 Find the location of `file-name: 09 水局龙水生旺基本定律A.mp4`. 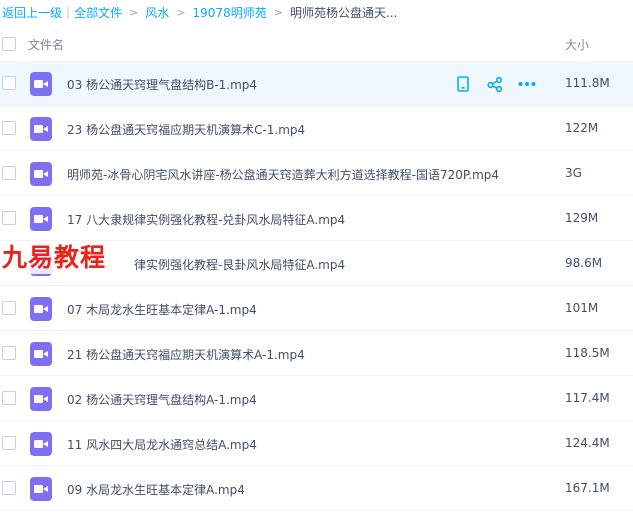

file-name: 09 水局龙水生旺基本定律A.mp4 is located at coordinates (156, 489).